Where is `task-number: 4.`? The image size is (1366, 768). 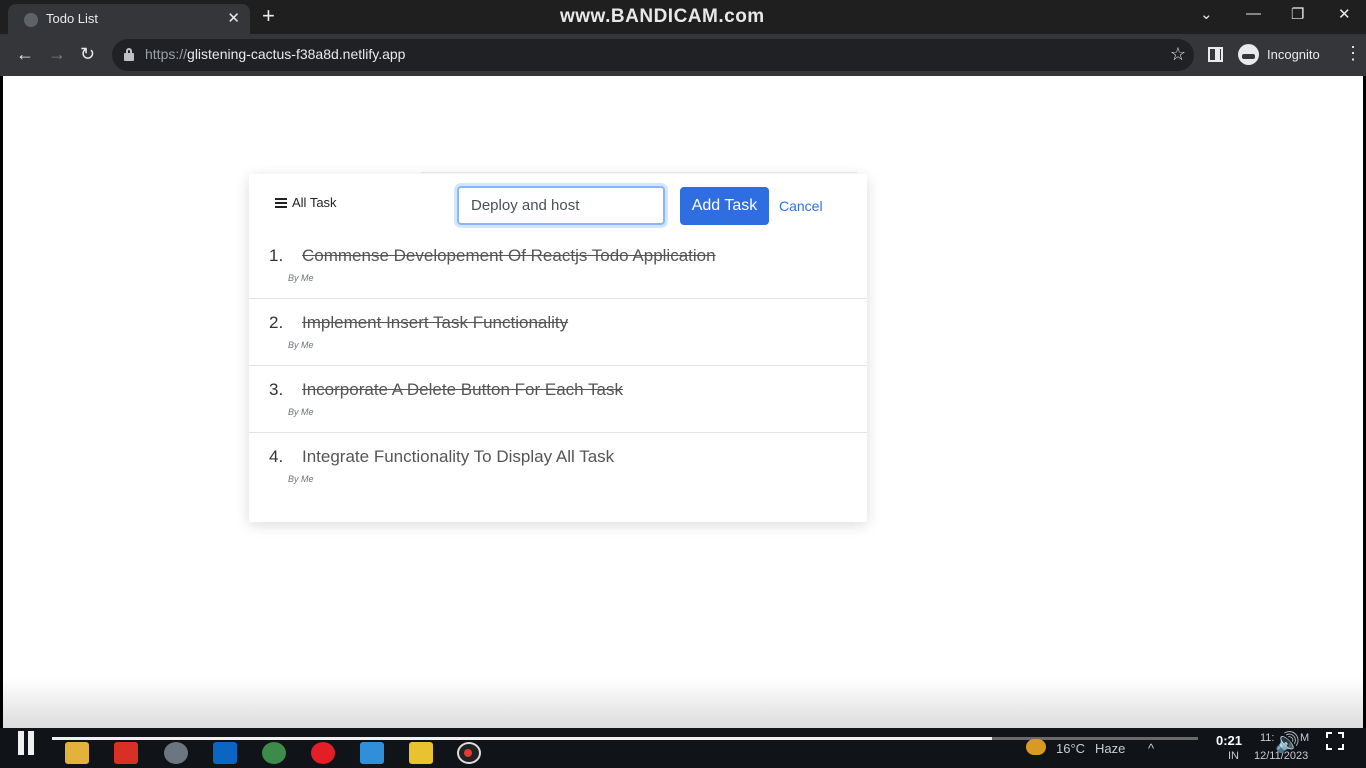 task-number: 4. is located at coordinates (276, 456).